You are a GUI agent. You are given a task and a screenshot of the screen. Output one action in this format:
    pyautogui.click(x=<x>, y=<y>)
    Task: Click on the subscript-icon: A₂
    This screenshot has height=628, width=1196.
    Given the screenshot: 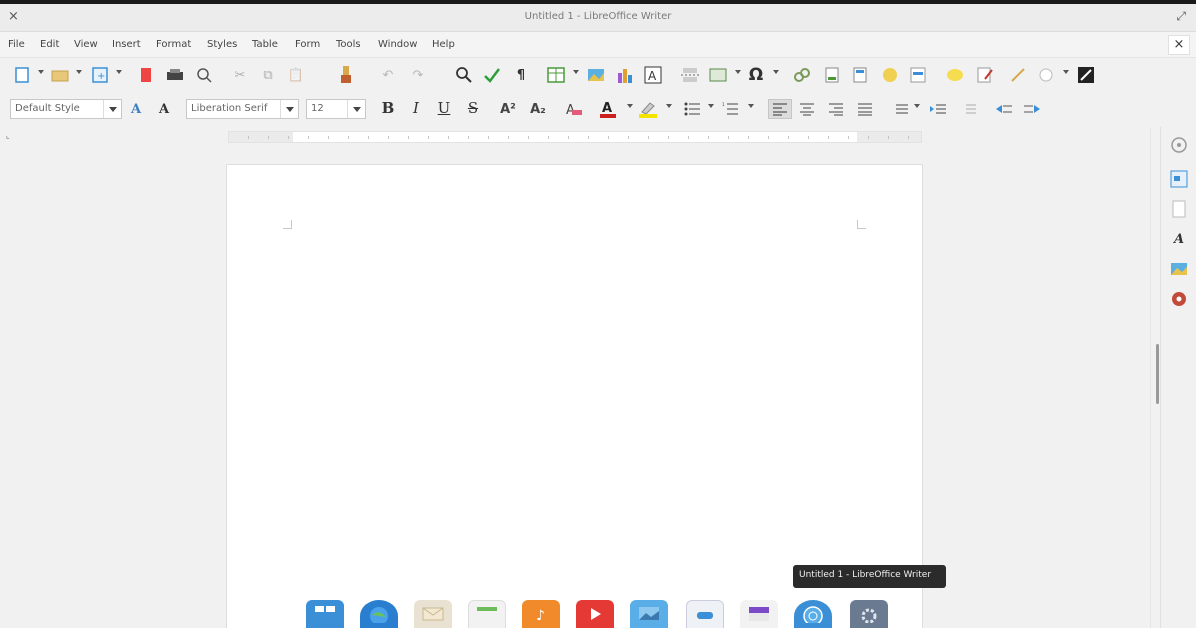 What is the action you would take?
    pyautogui.click(x=538, y=109)
    